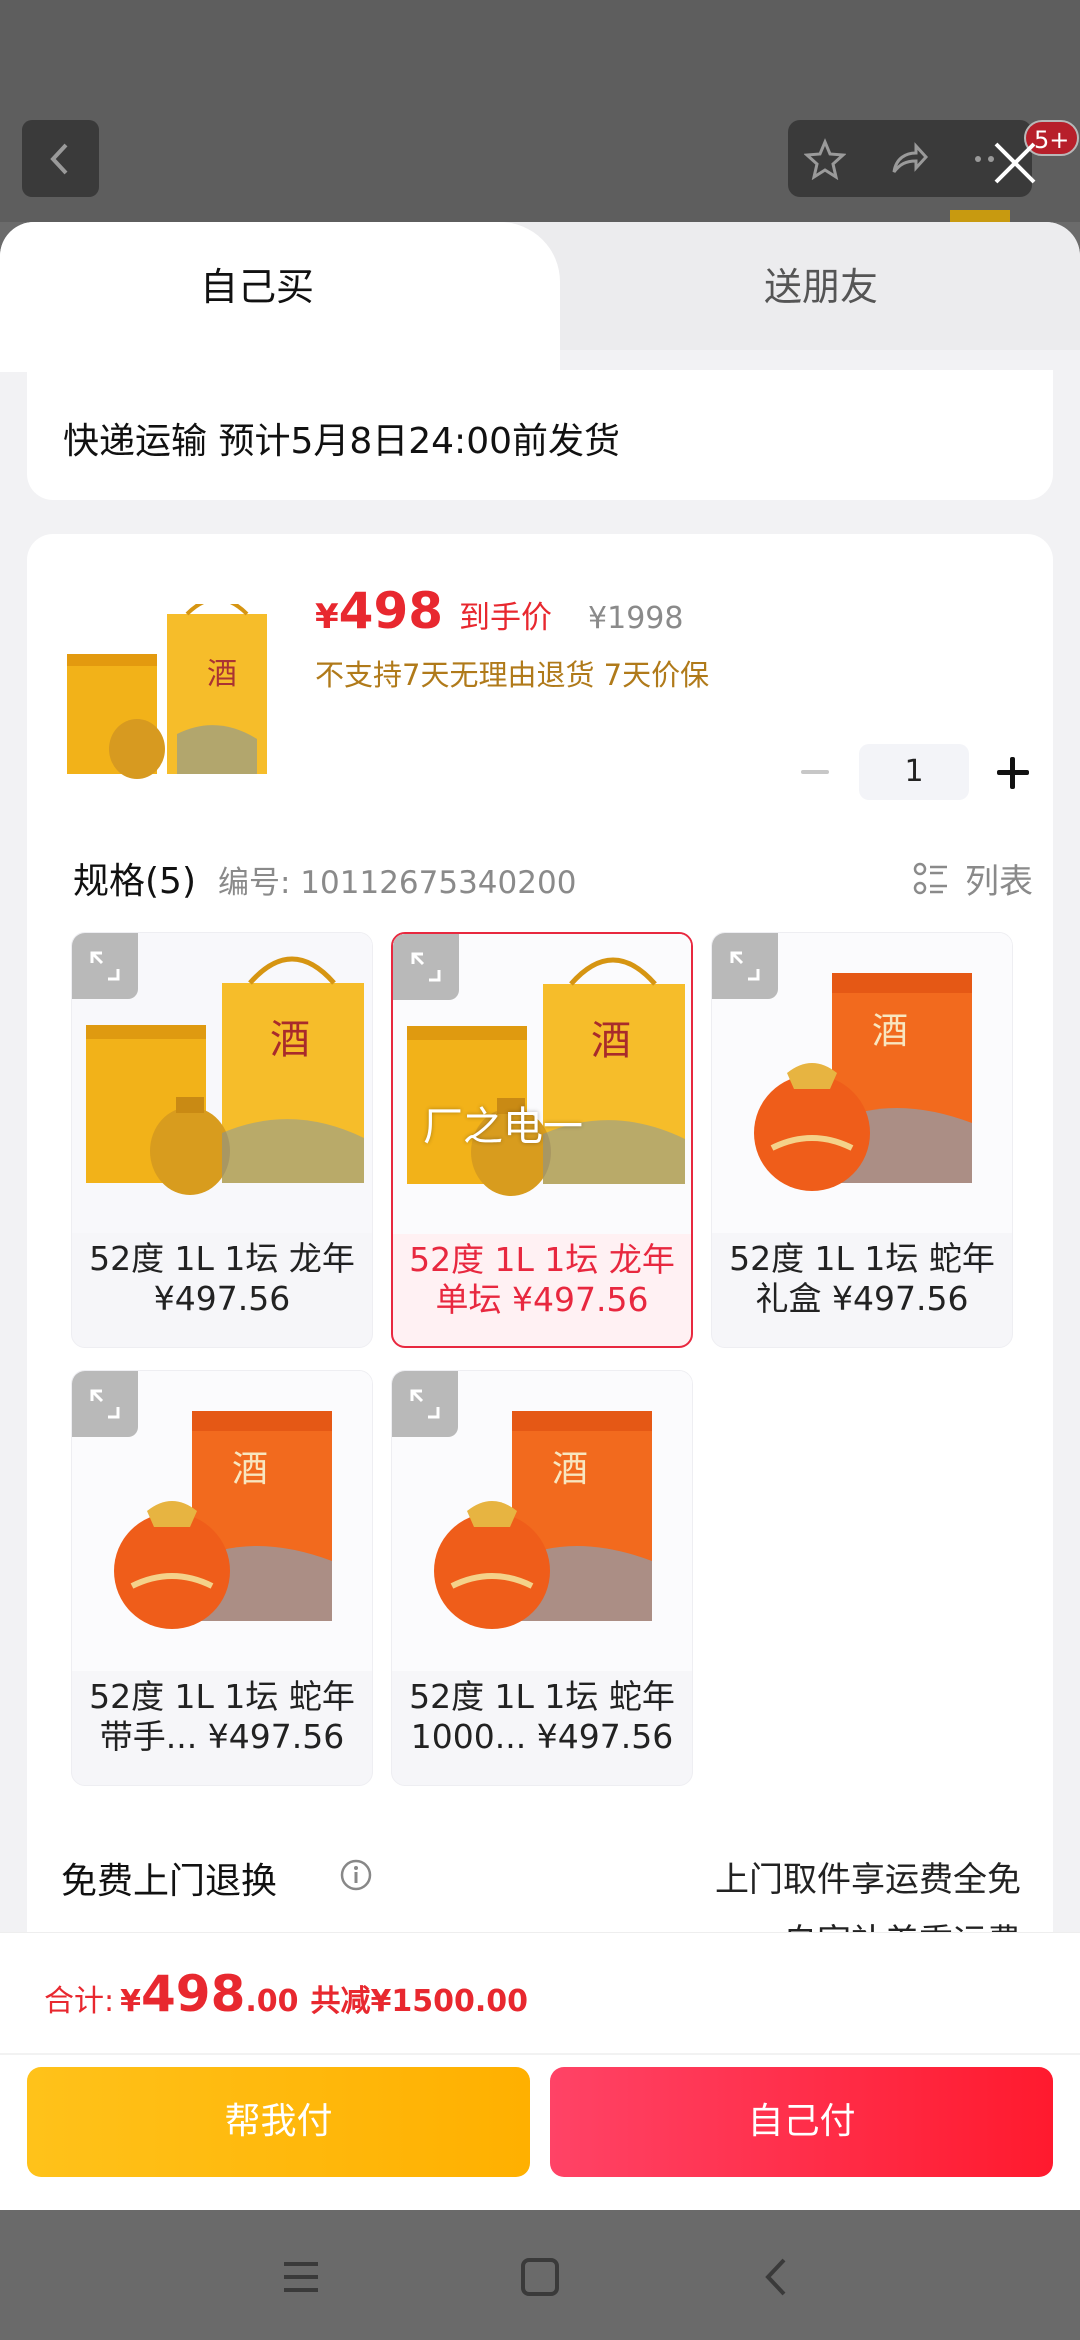 This screenshot has width=1080, height=2340. I want to click on close-icon, so click(1015, 163).